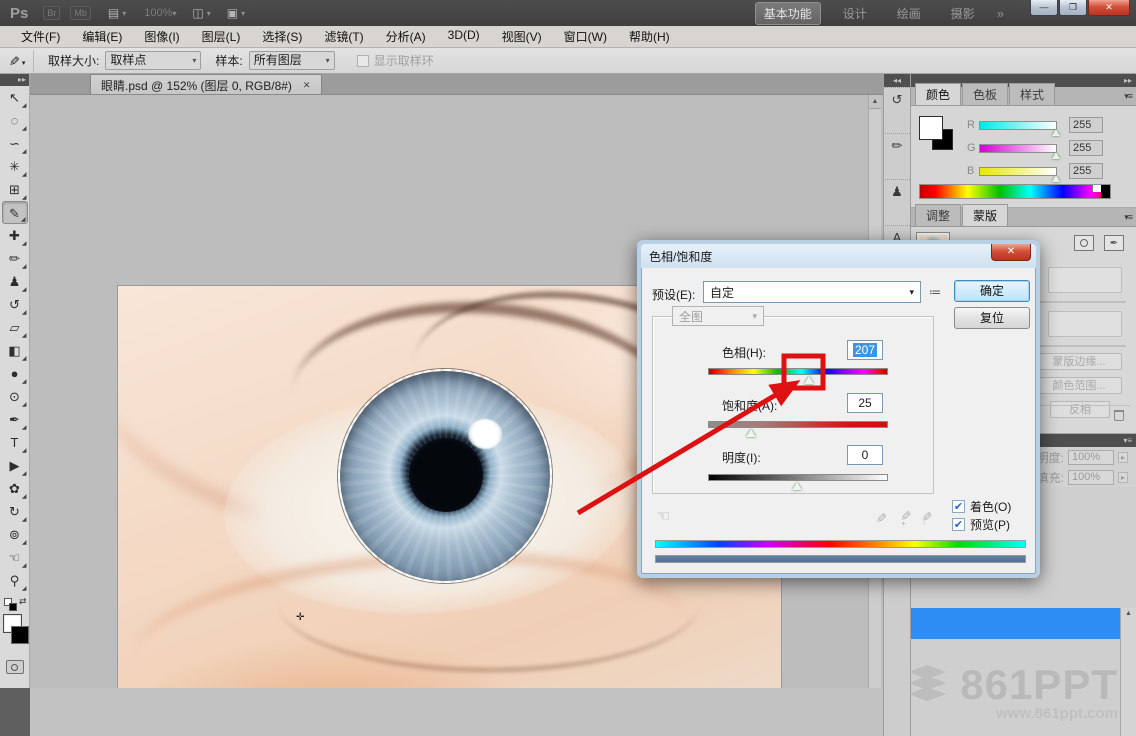  I want to click on lightness-value-field: 0, so click(865, 455).